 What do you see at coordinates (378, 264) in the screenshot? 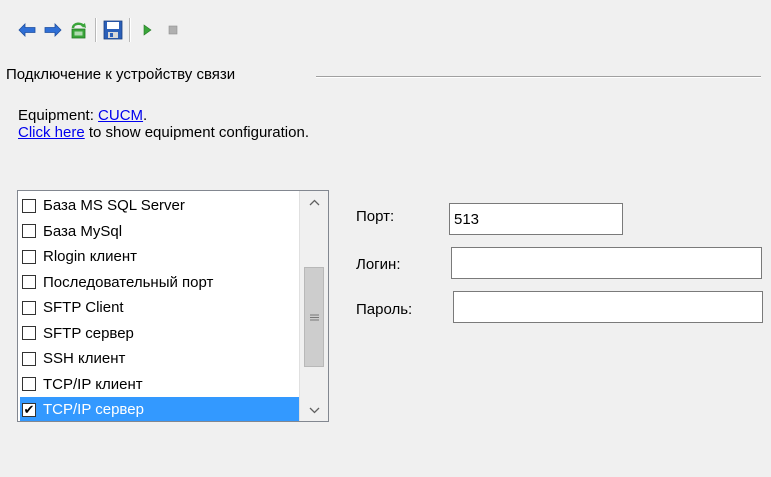
I see `login-label: Логин:` at bounding box center [378, 264].